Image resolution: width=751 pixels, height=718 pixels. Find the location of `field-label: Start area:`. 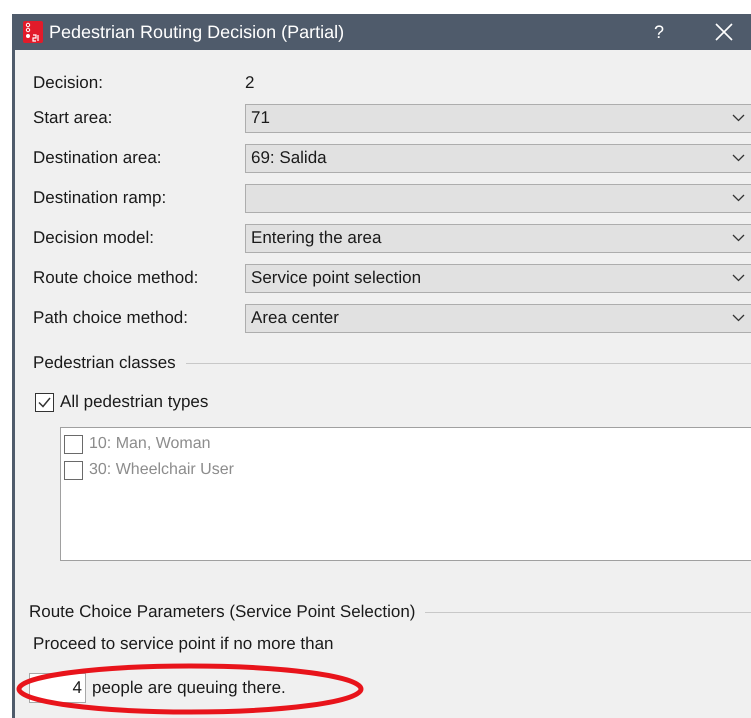

field-label: Start area: is located at coordinates (73, 118).